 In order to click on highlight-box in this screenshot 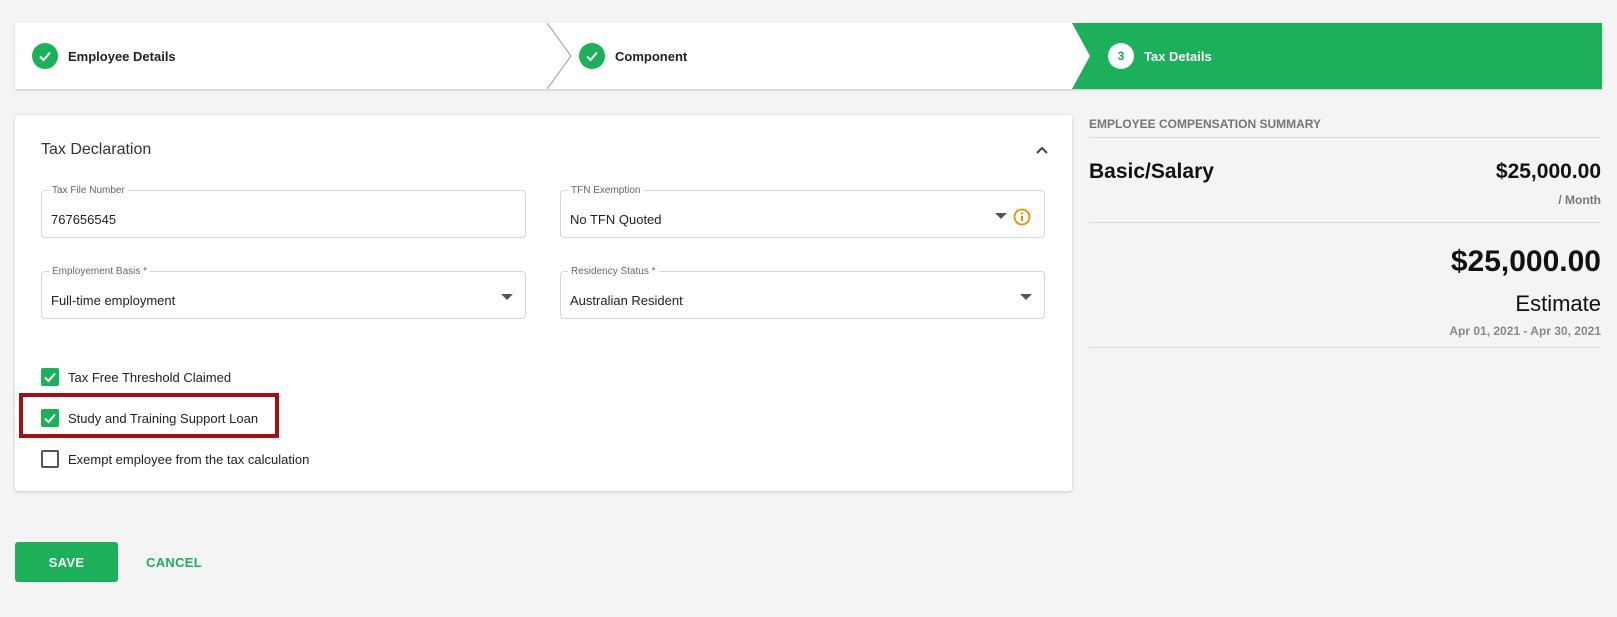, I will do `click(149, 415)`.